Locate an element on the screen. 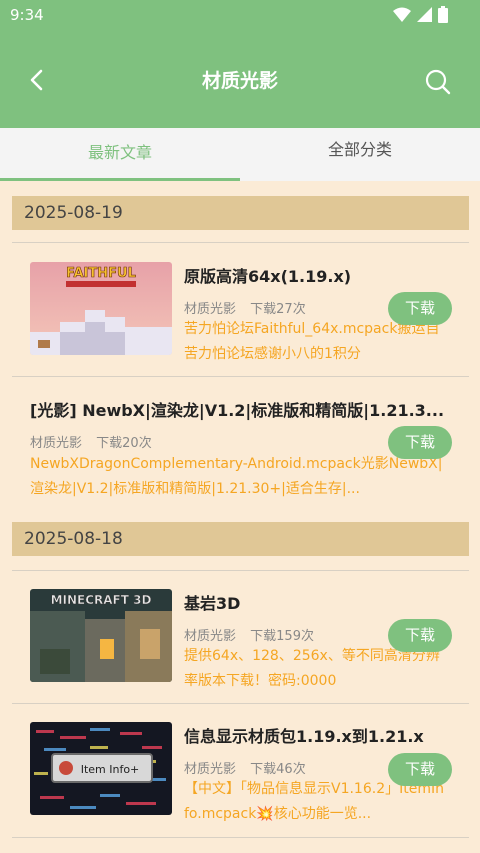 The image size is (480, 853). tab-all-categories: 全部分类 is located at coordinates (360, 154).